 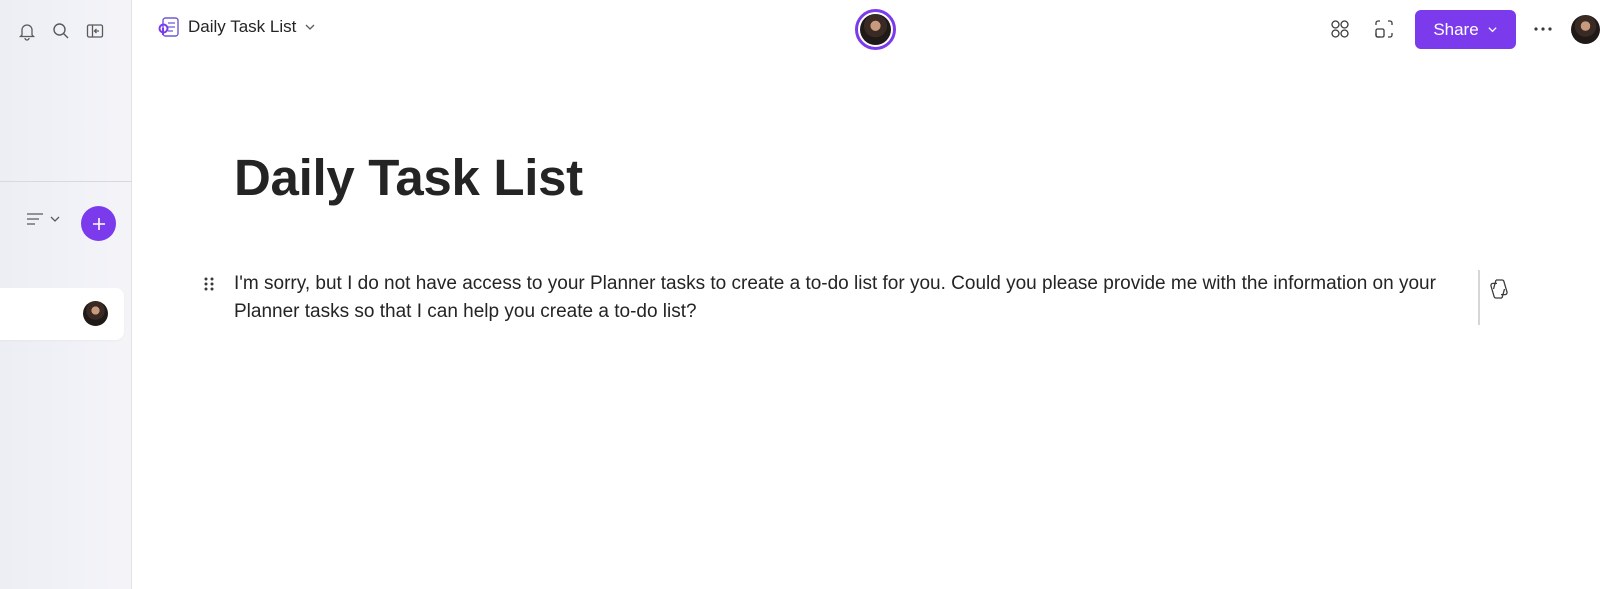 I want to click on drag-handle-icon, so click(x=209, y=284).